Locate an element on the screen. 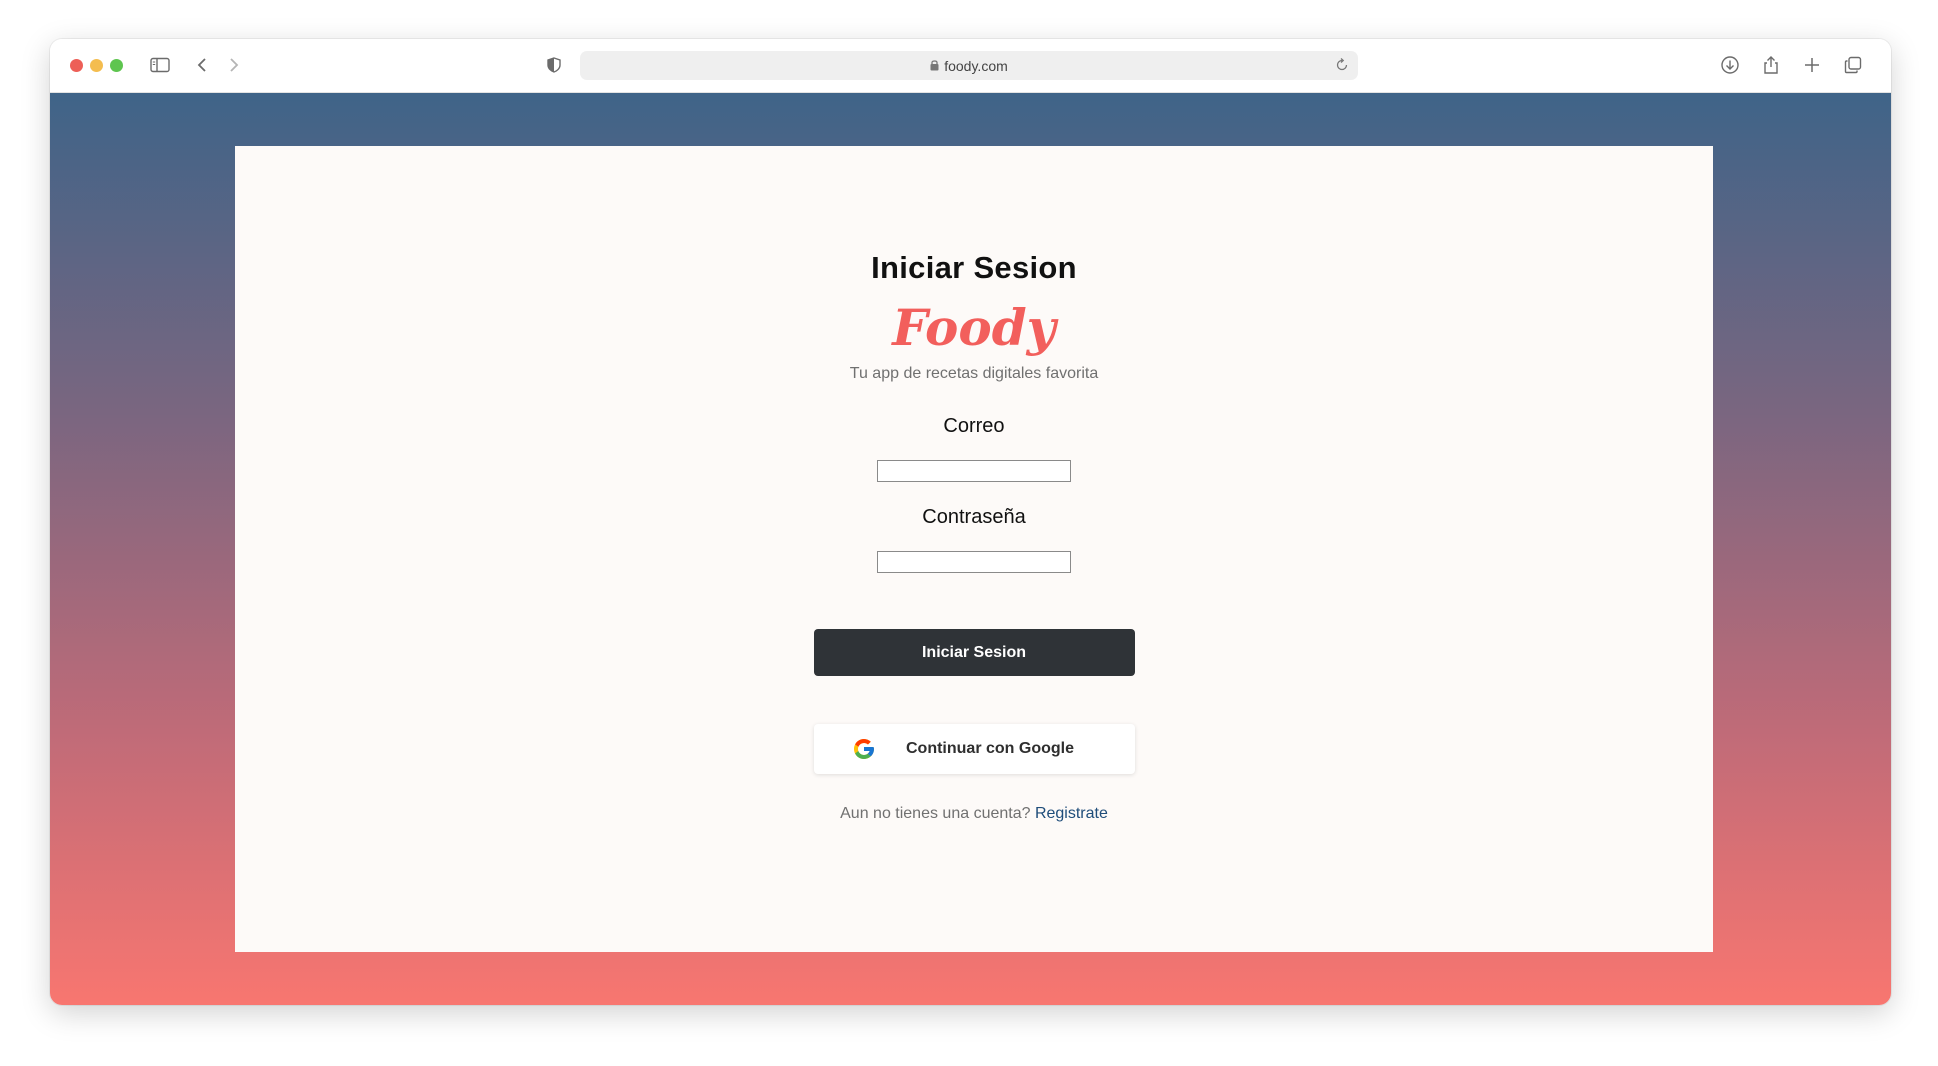  register-link: Registrate is located at coordinates (1071, 813).